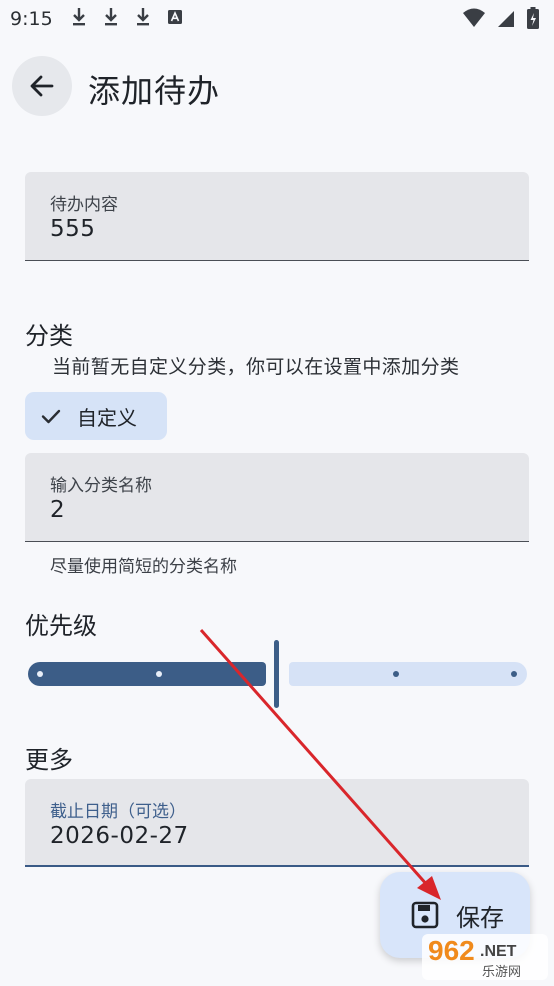  What do you see at coordinates (118, 812) in the screenshot?
I see `deadline-label: 截止日期（可选）` at bounding box center [118, 812].